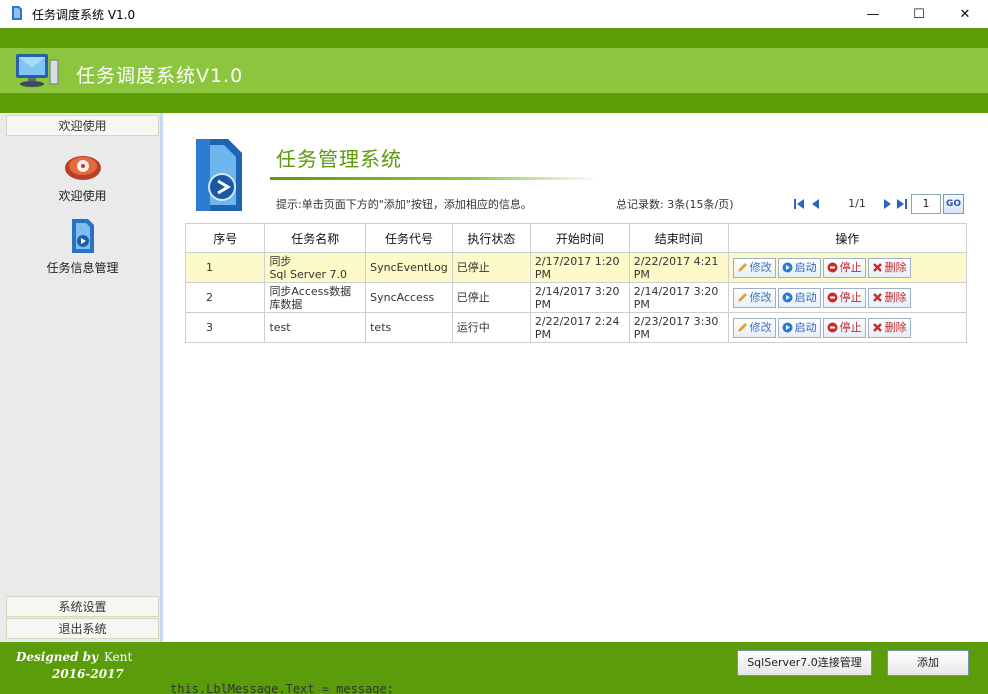 The image size is (988, 694). I want to click on name-line1: 同步Access数据, so click(310, 291).